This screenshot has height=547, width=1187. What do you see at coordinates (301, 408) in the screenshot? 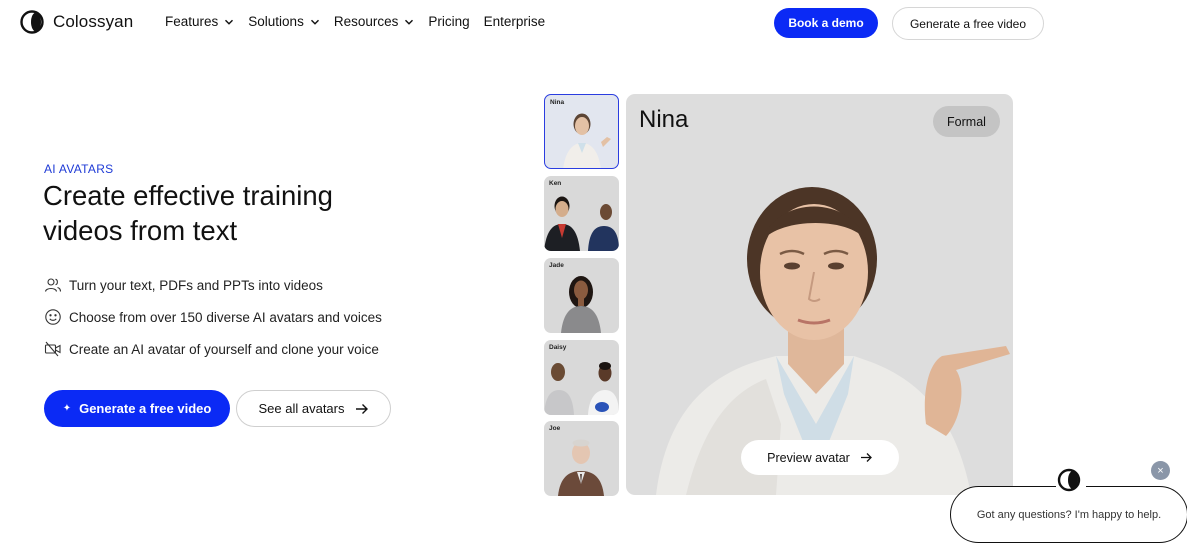
I see `cta-secondary-label: See all avatars` at bounding box center [301, 408].